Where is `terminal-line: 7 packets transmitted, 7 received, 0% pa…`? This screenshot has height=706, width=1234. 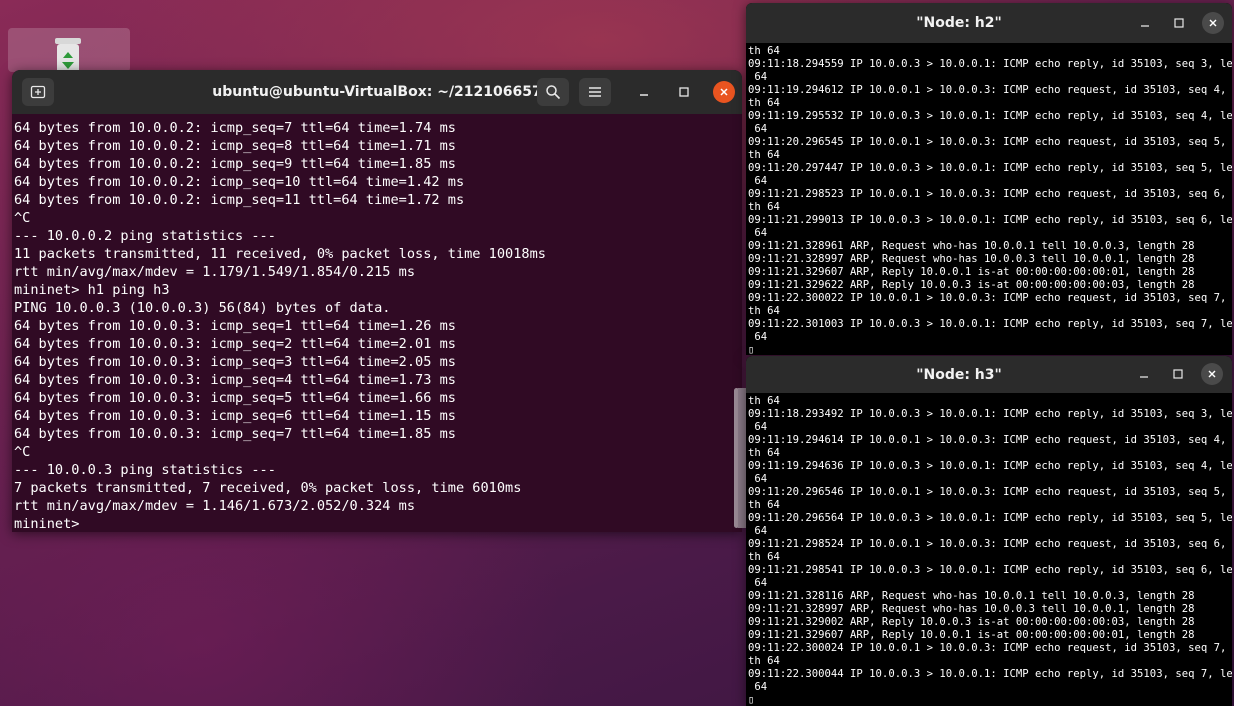 terminal-line: 7 packets transmitted, 7 received, 0% pa… is located at coordinates (268, 488).